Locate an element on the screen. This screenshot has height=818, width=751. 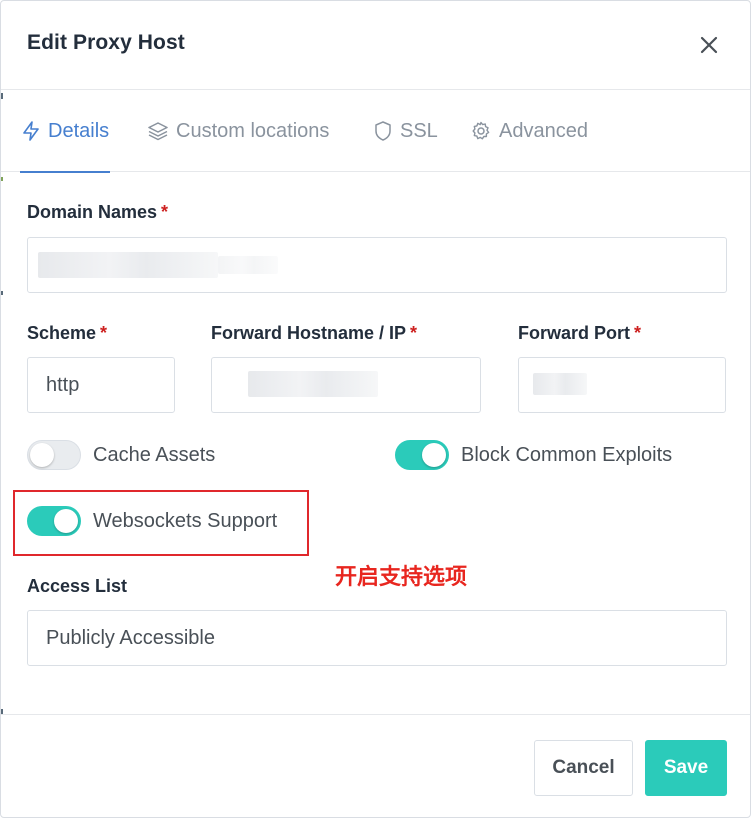
tab-label: Advanced is located at coordinates (543, 130).